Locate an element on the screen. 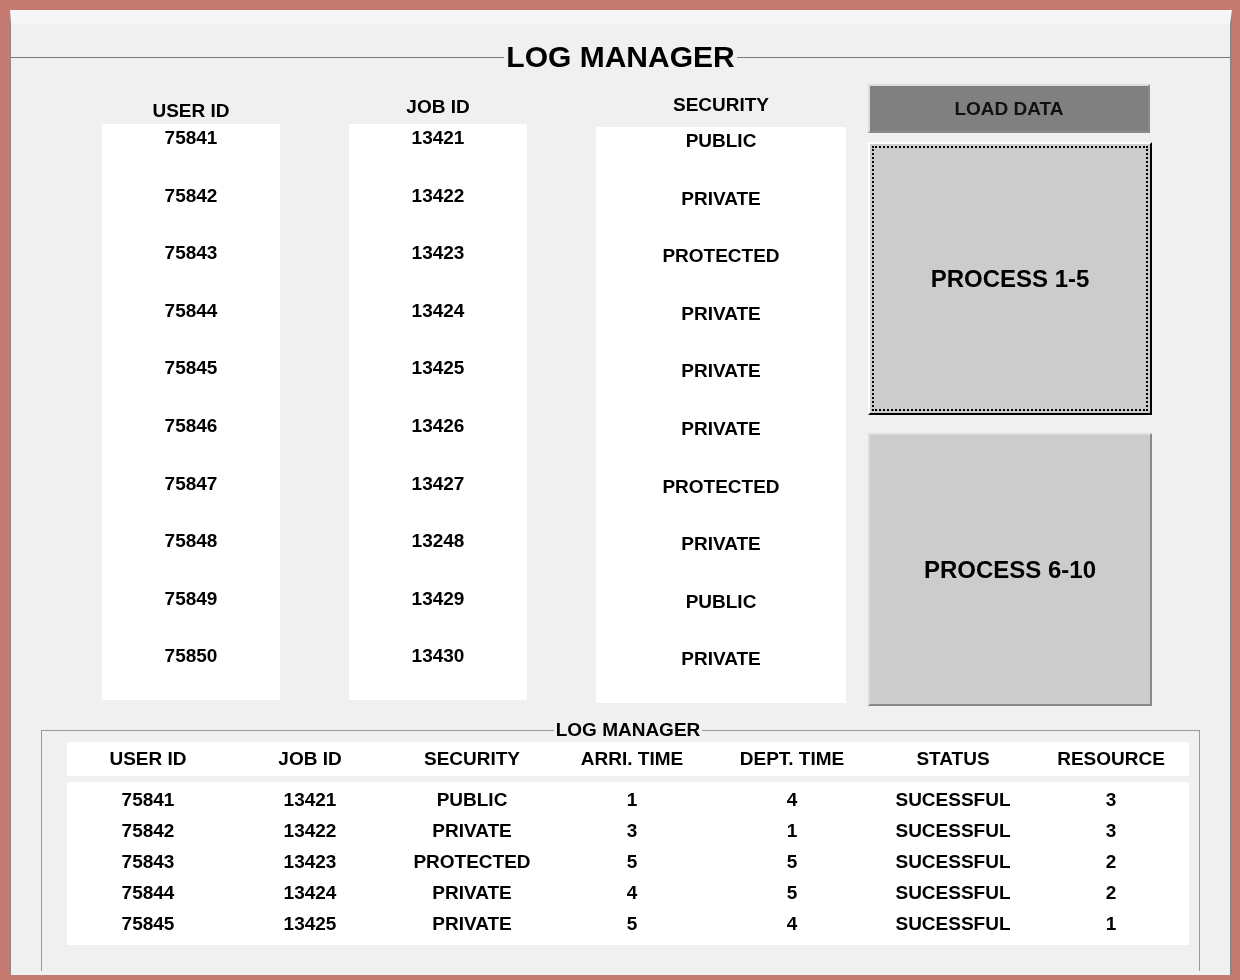 This screenshot has width=1240, height=980. column-header: DEPT. TIME is located at coordinates (792, 759).